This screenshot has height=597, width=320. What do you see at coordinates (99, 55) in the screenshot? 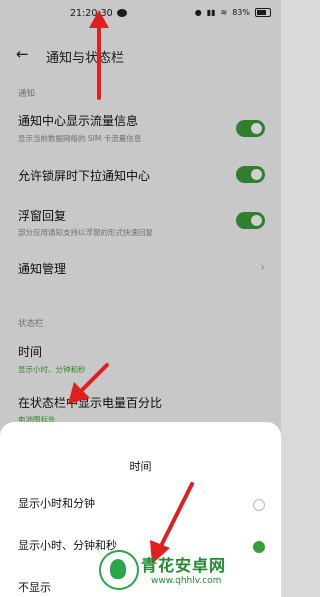
I see `annotation-arrow-time` at bounding box center [99, 55].